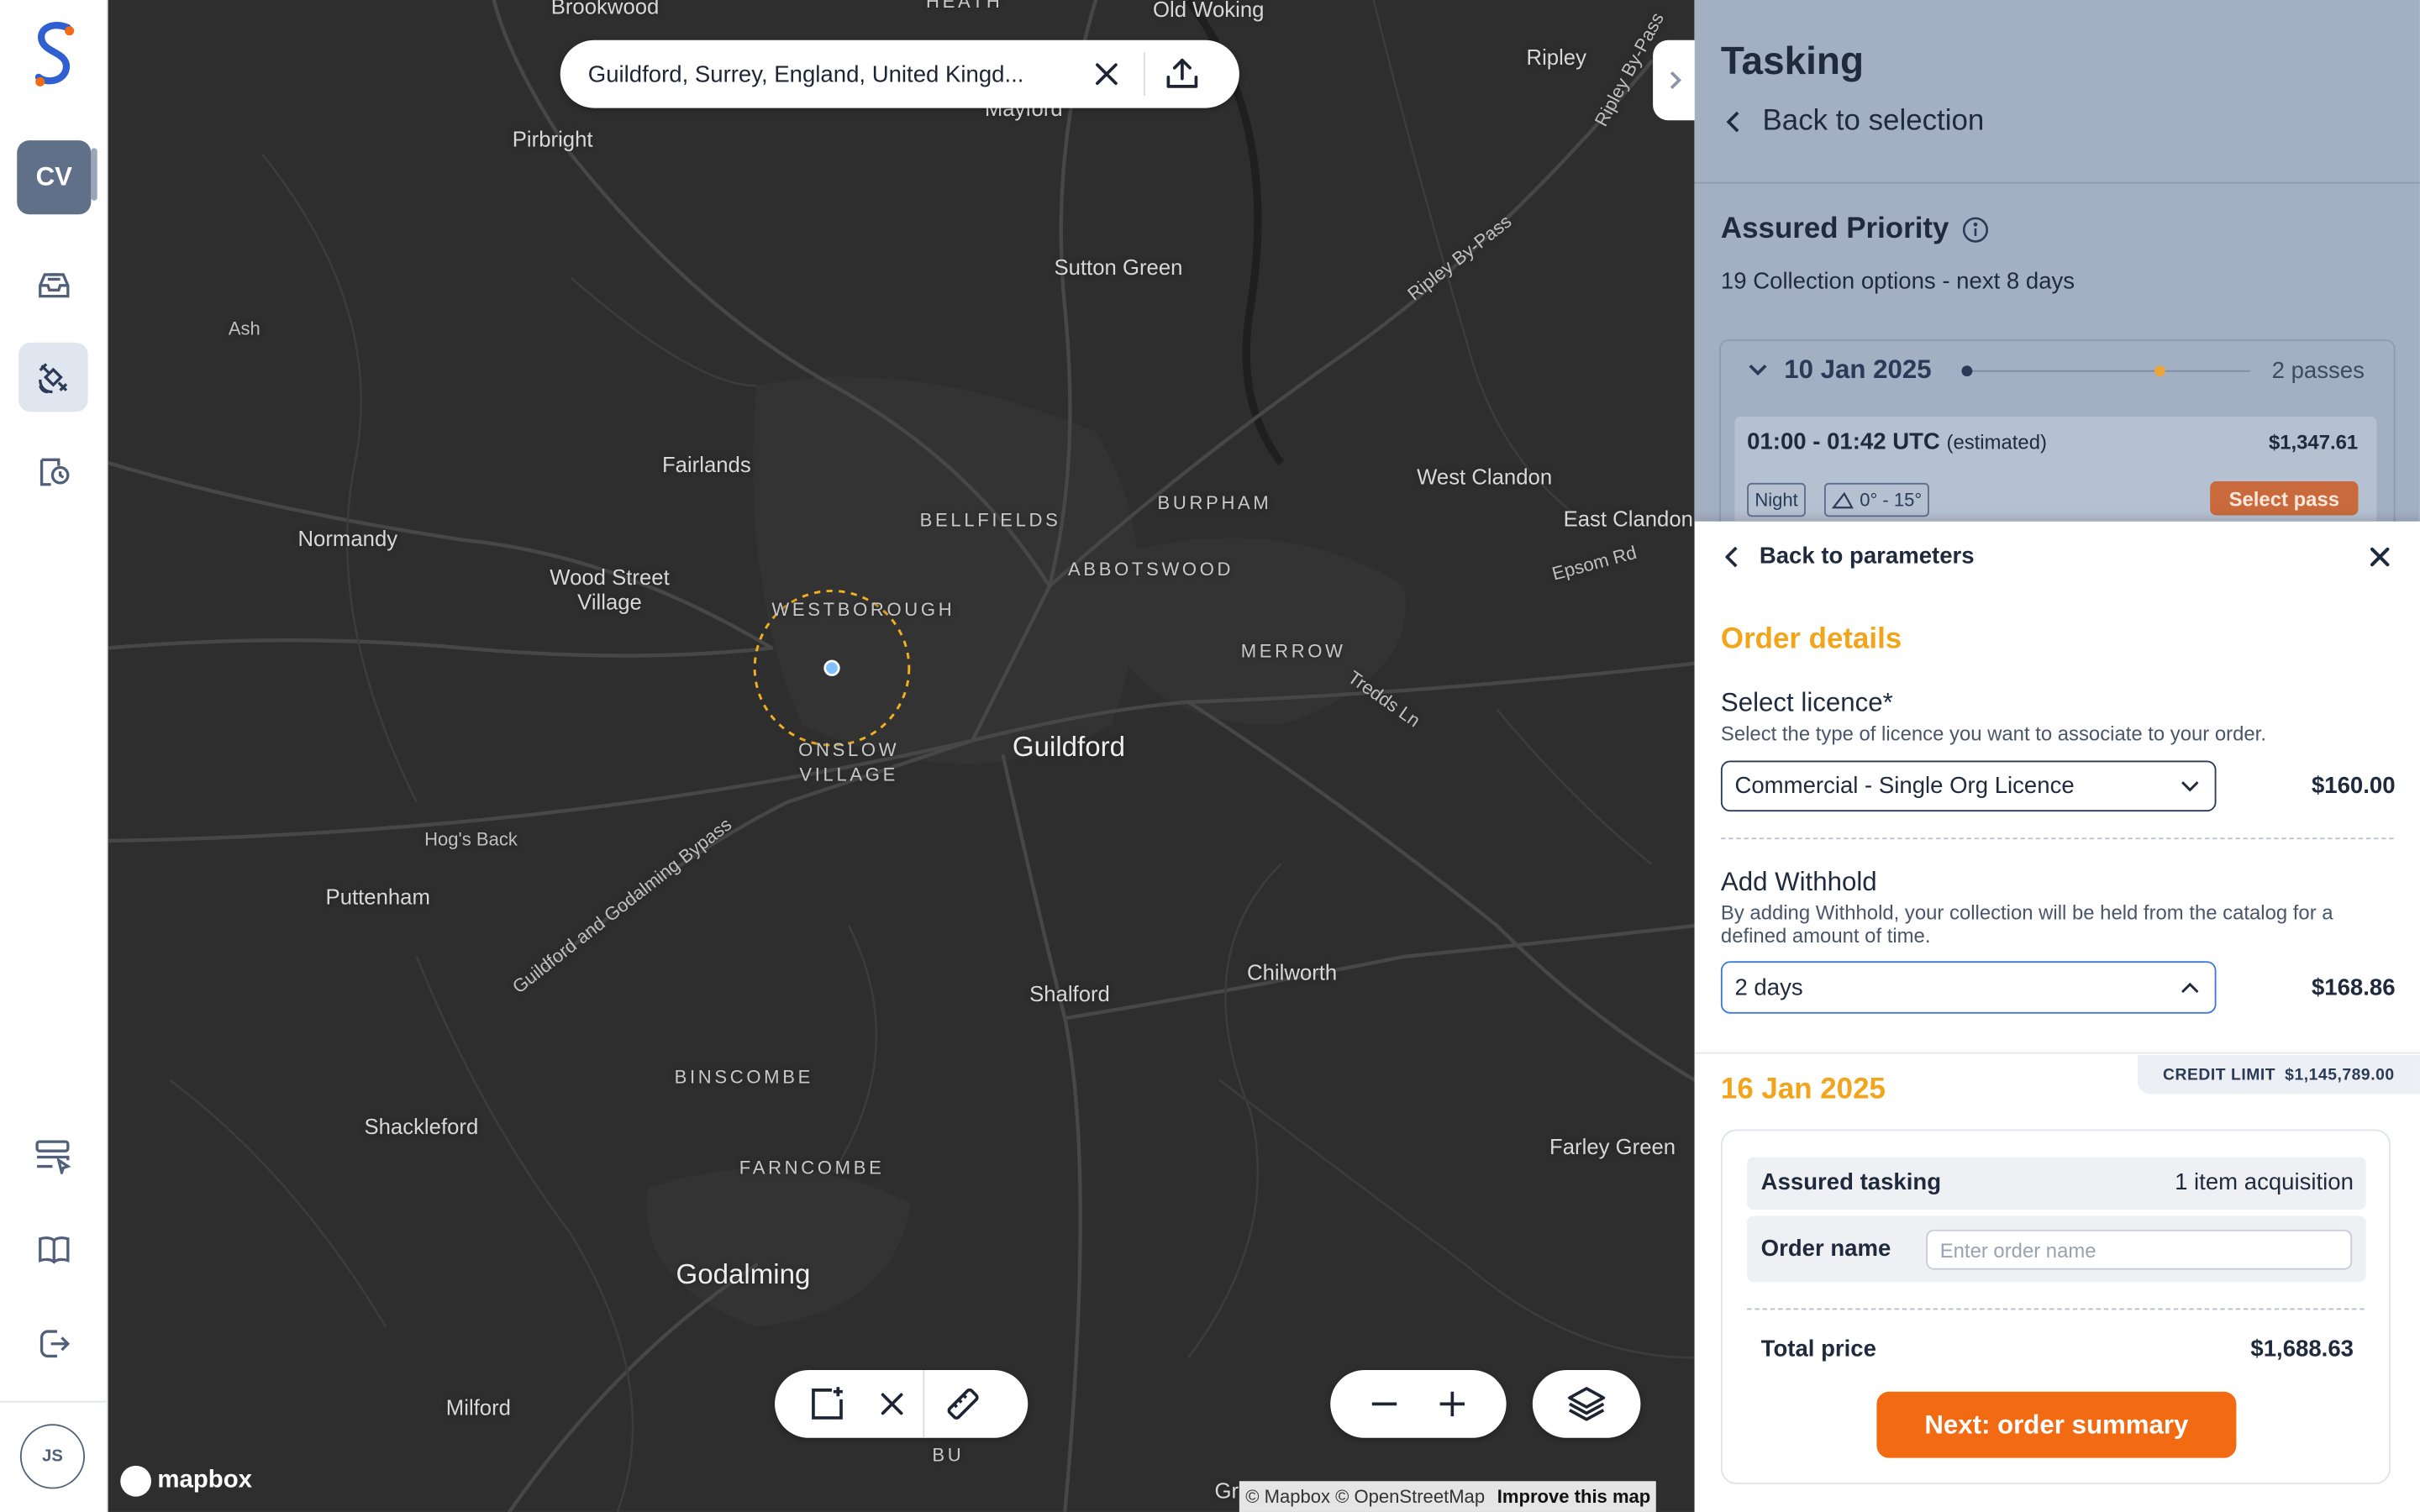 This screenshot has height=1512, width=2420. I want to click on app-logo, so click(54, 53).